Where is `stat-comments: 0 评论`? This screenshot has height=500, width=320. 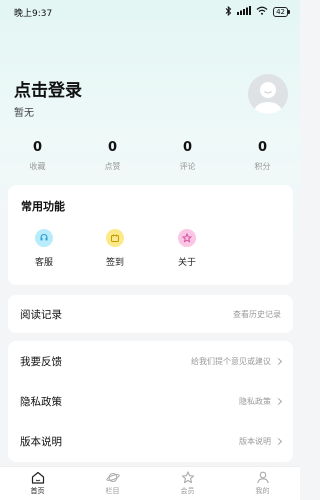
stat-comments: 0 评论 is located at coordinates (187, 161).